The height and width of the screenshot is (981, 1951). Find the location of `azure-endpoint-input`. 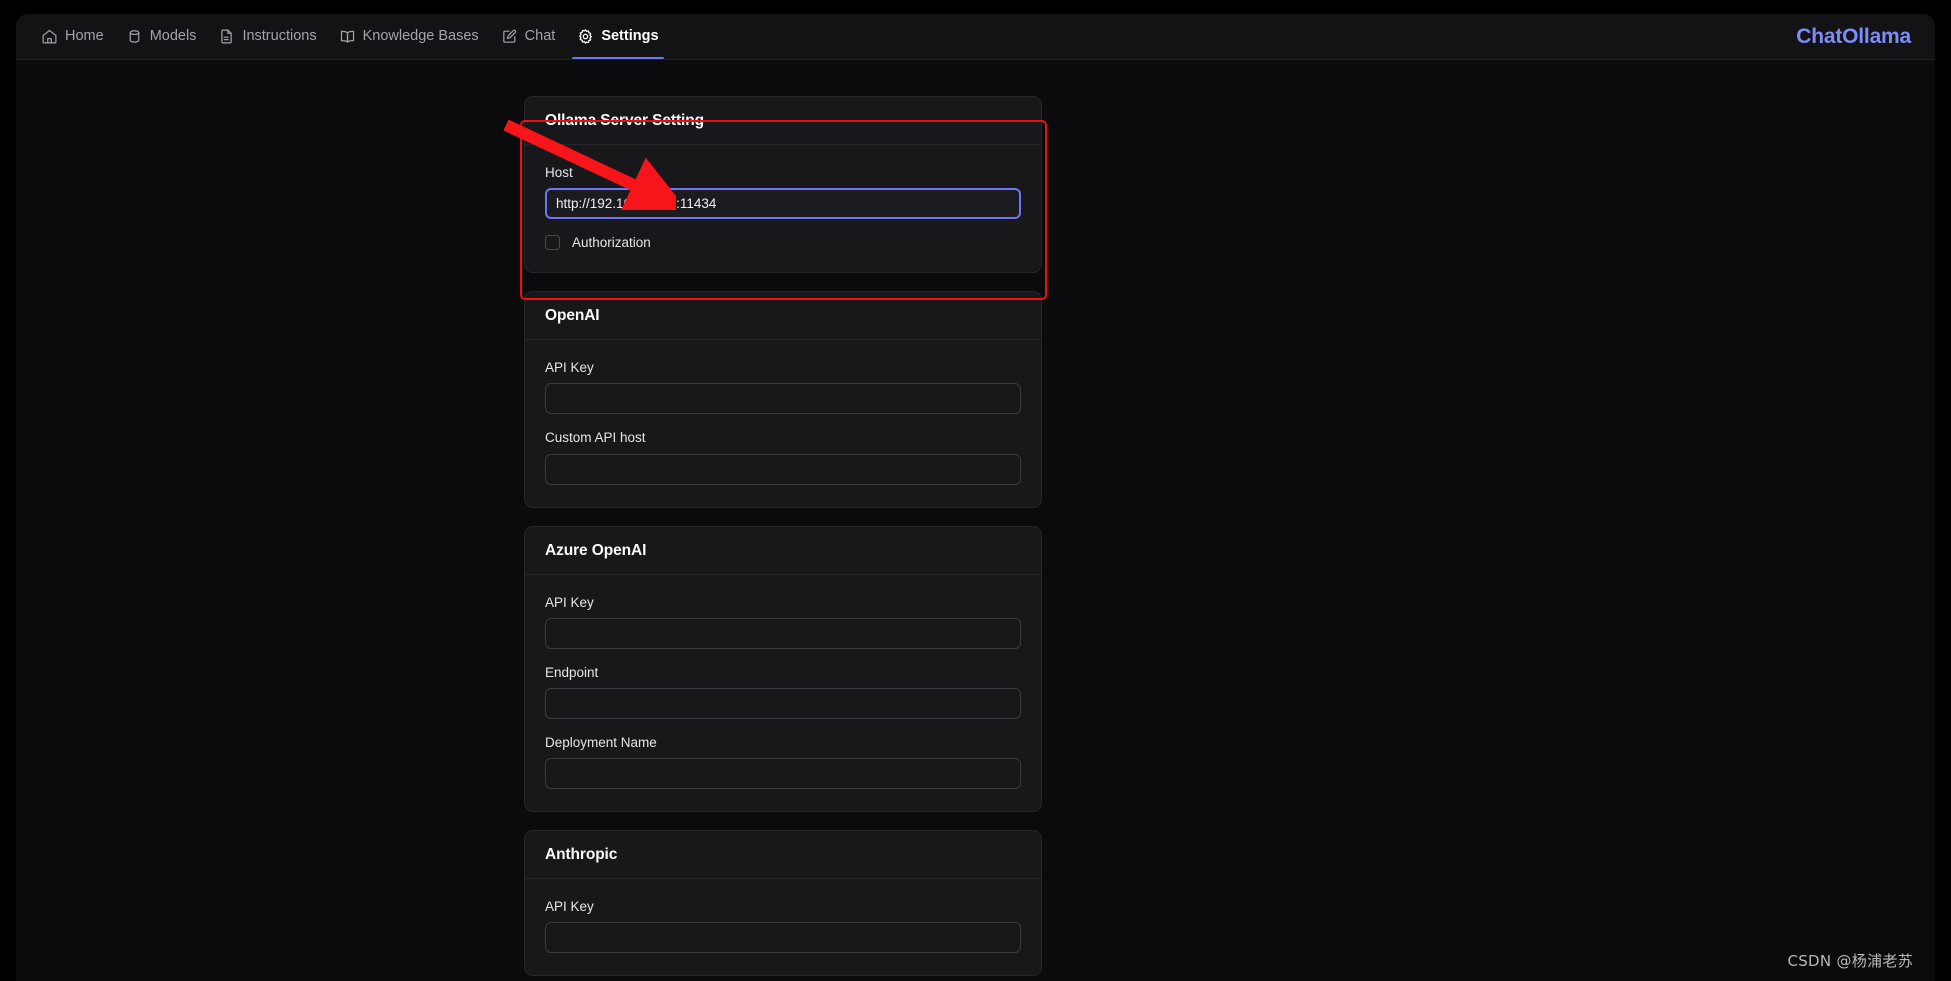

azure-endpoint-input is located at coordinates (783, 703).